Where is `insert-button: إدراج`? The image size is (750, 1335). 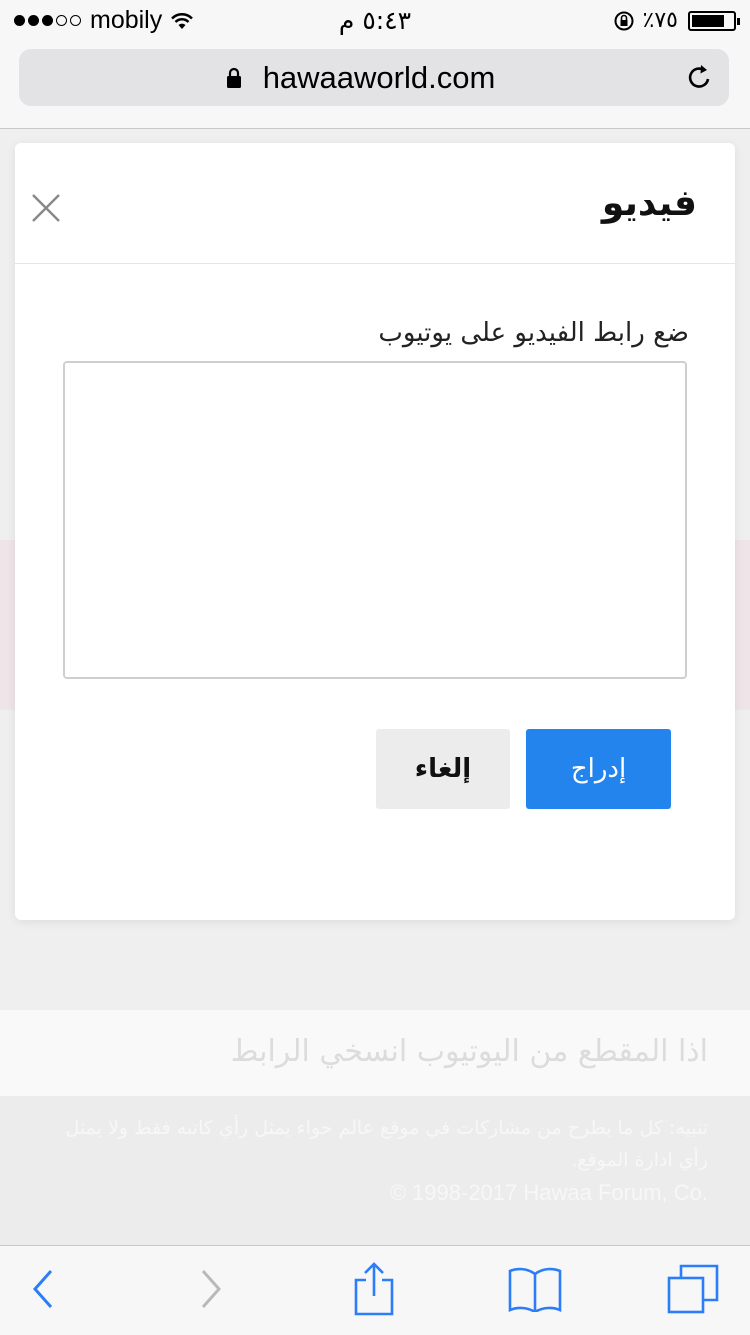
insert-button: إدراج is located at coordinates (598, 769).